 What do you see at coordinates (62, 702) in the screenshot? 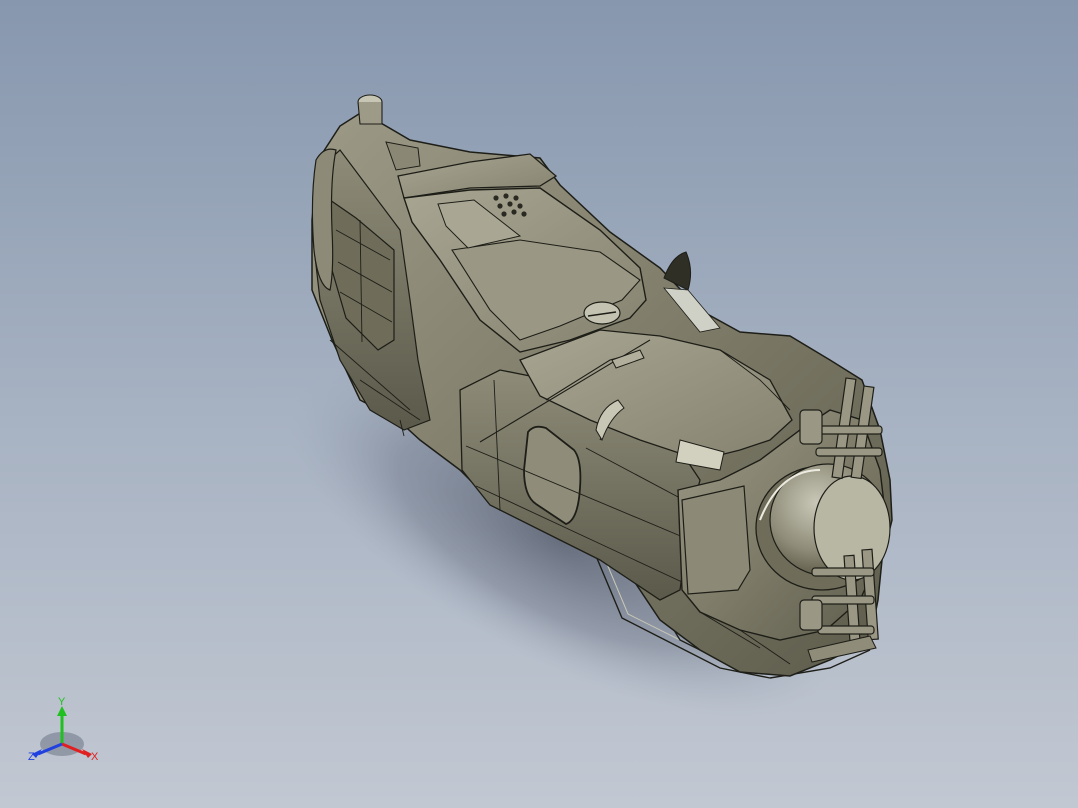
I see `y-axis-label: Y` at bounding box center [62, 702].